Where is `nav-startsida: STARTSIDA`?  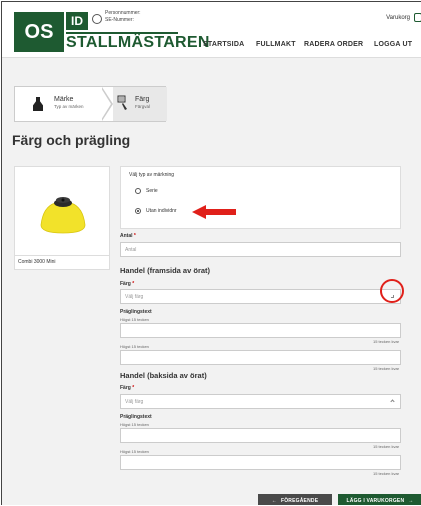 nav-startsida: STARTSIDA is located at coordinates (223, 44).